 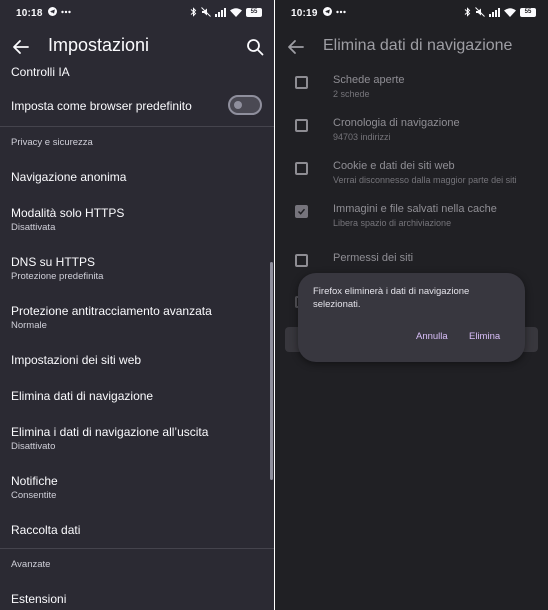 What do you see at coordinates (418, 45) in the screenshot?
I see `page-title: Elimina dati di navigazione` at bounding box center [418, 45].